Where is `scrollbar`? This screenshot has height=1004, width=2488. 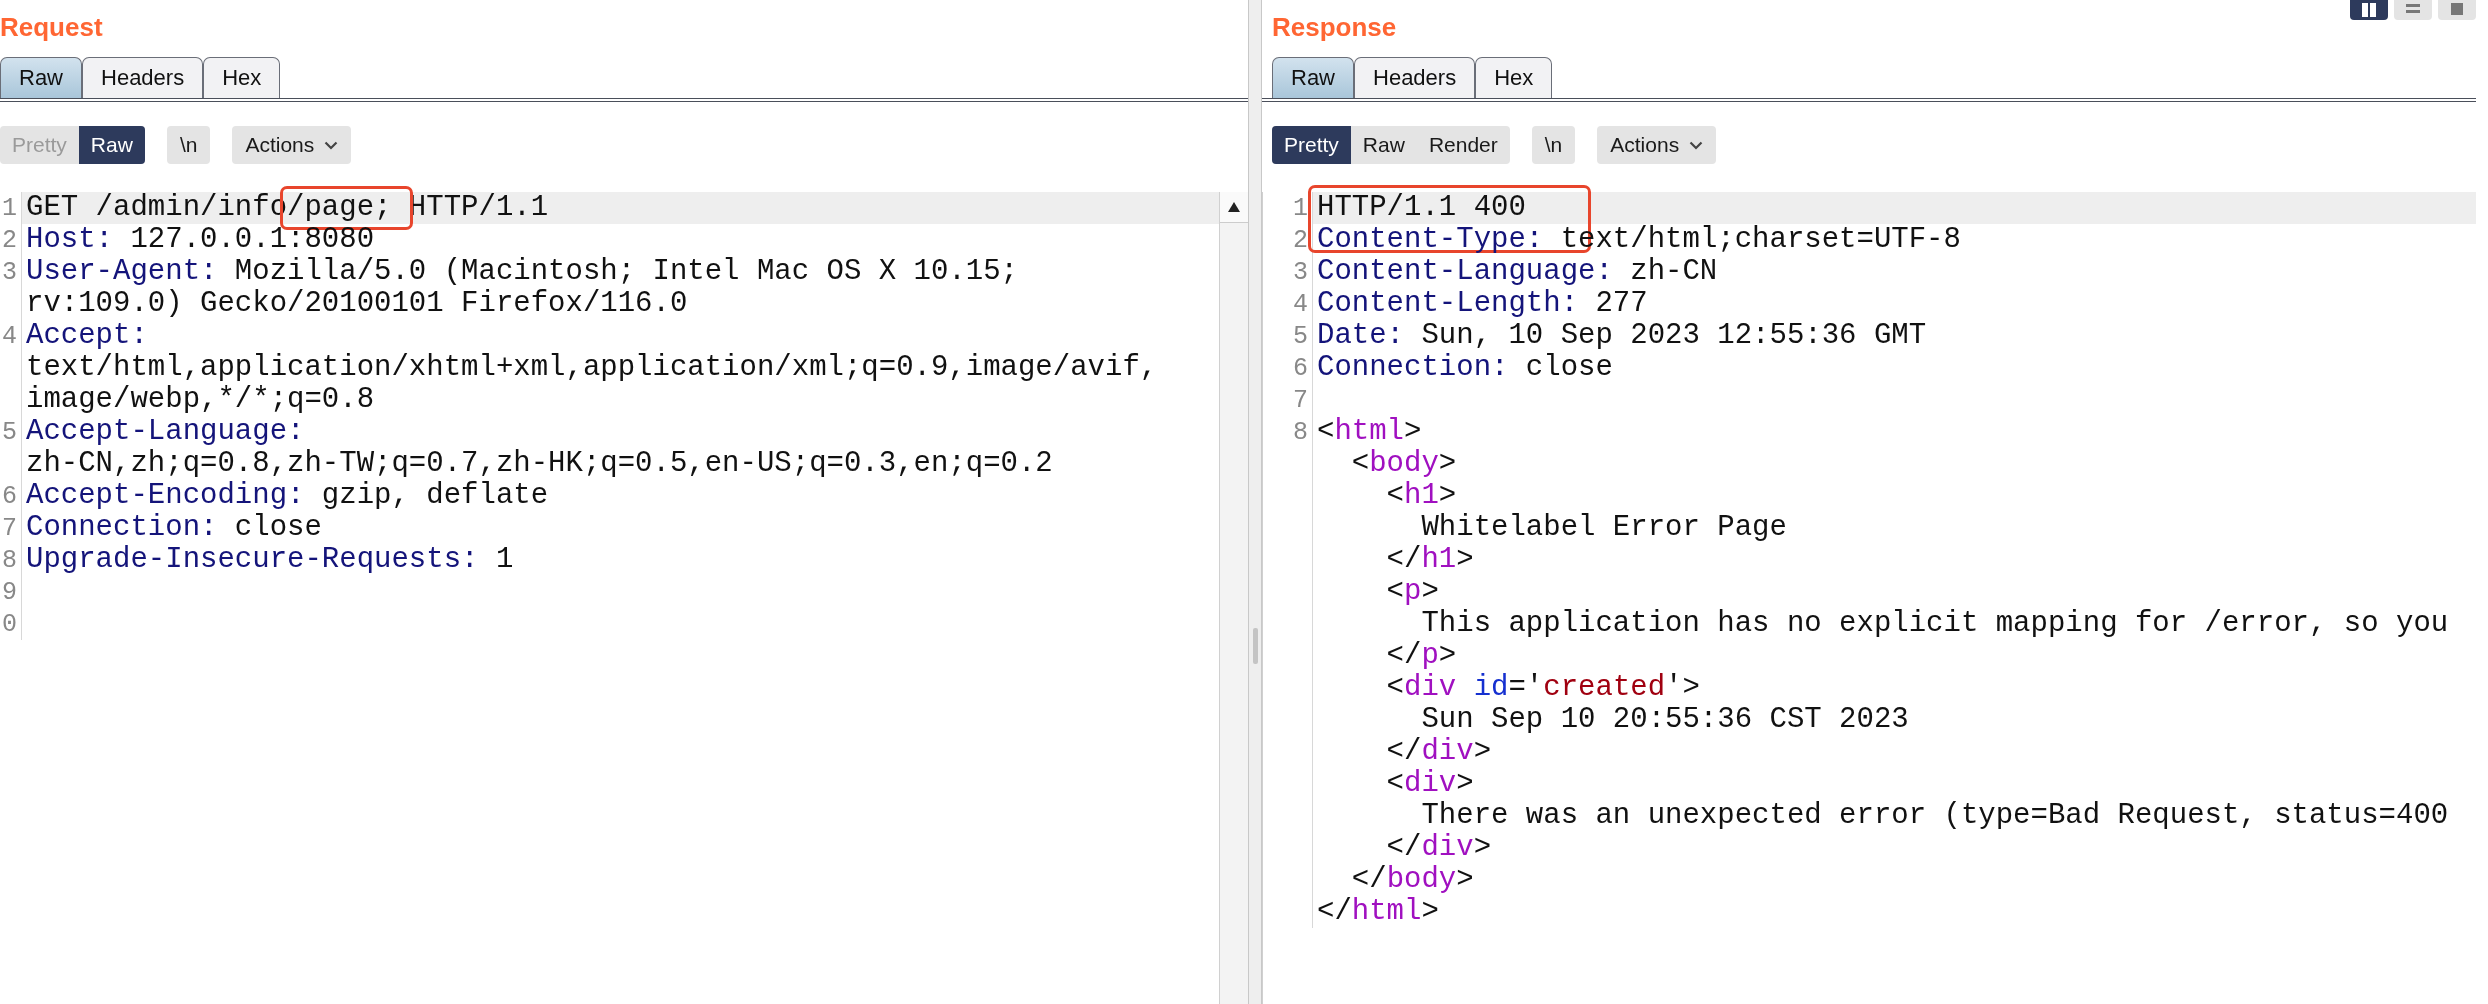 scrollbar is located at coordinates (1233, 598).